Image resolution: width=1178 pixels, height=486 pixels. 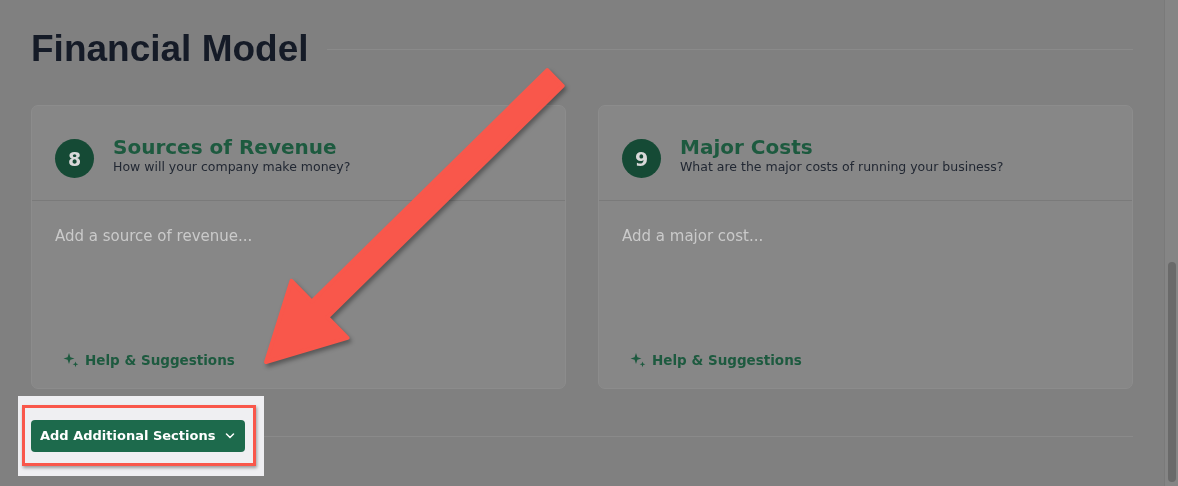 I want to click on scrollbar, so click(x=1171, y=243).